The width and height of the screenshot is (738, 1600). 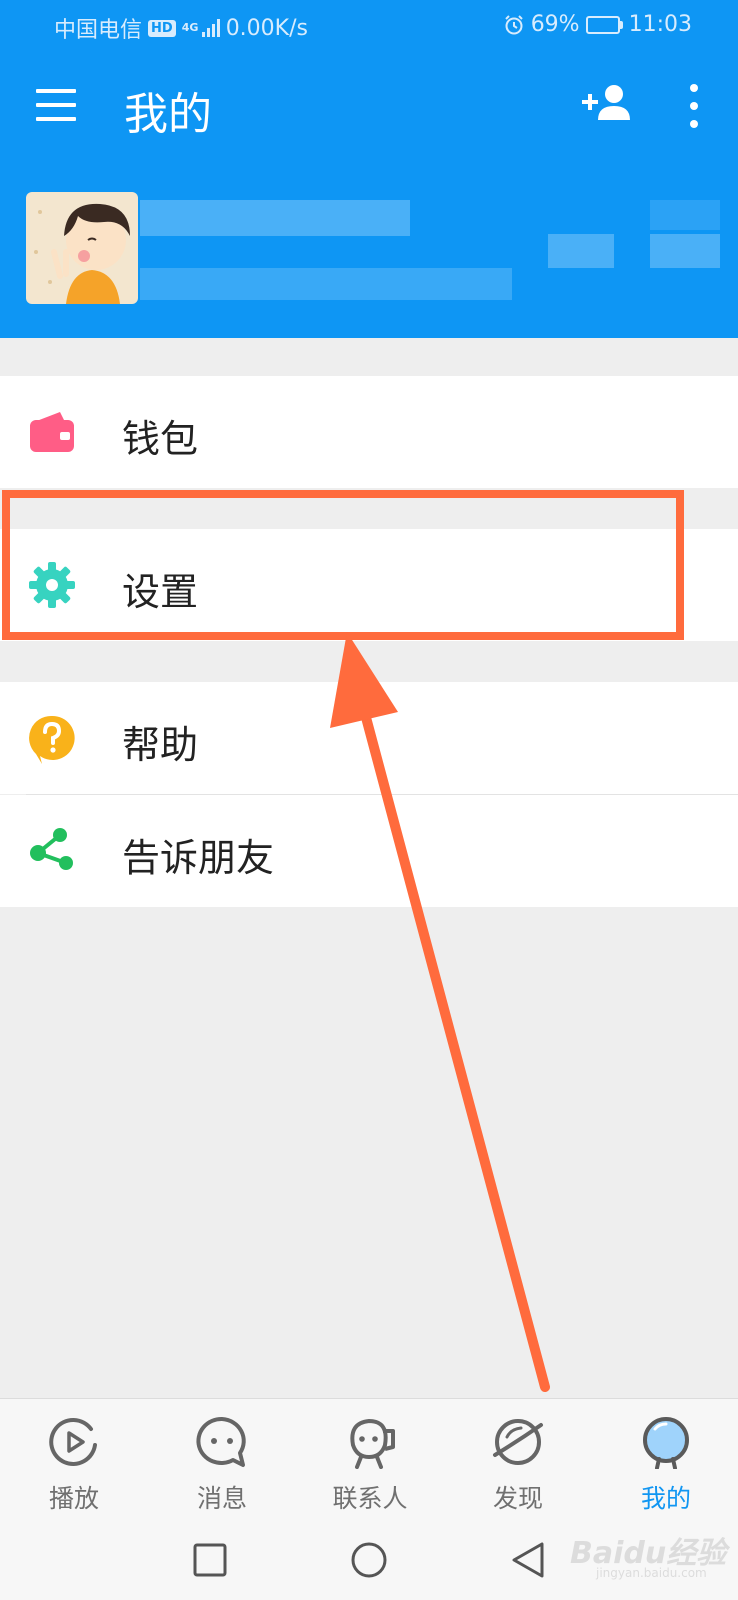 I want to click on back-triangle-icon, so click(x=528, y=1560).